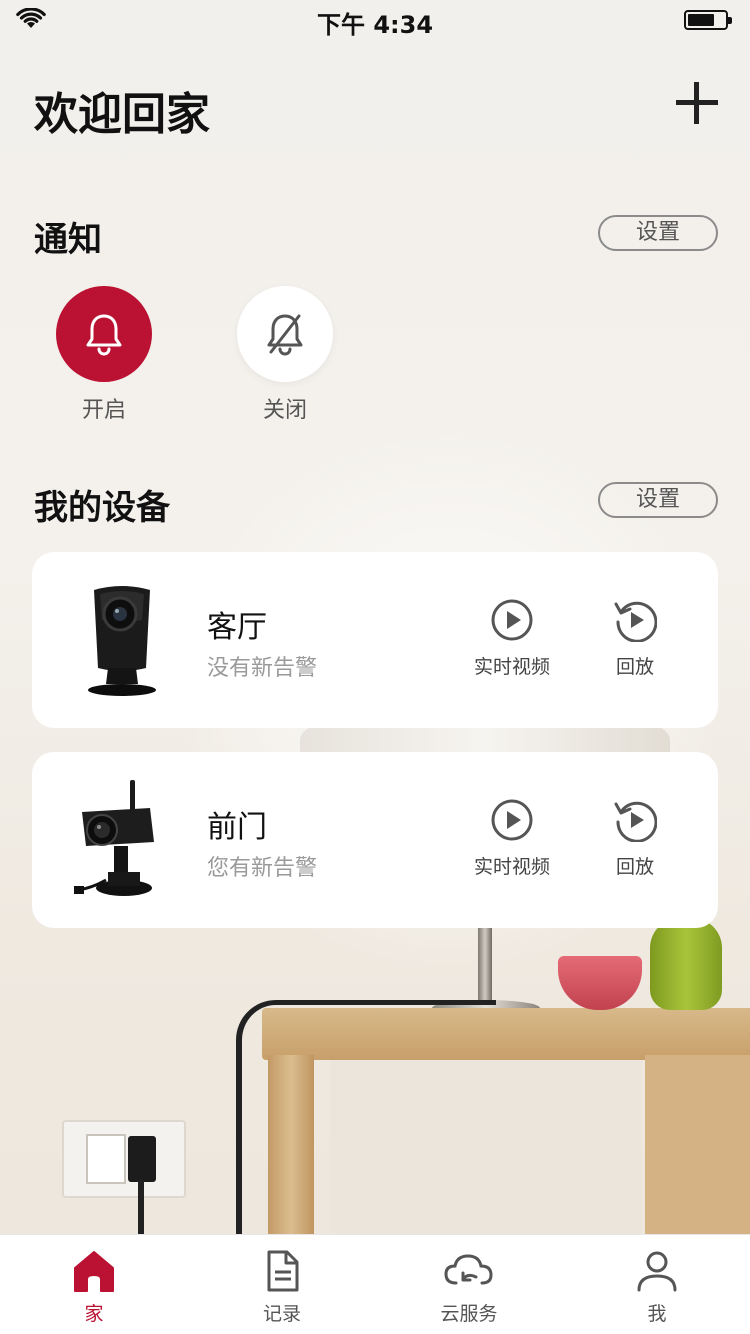 This screenshot has width=750, height=1334. I want to click on bell-off-icon, so click(285, 335).